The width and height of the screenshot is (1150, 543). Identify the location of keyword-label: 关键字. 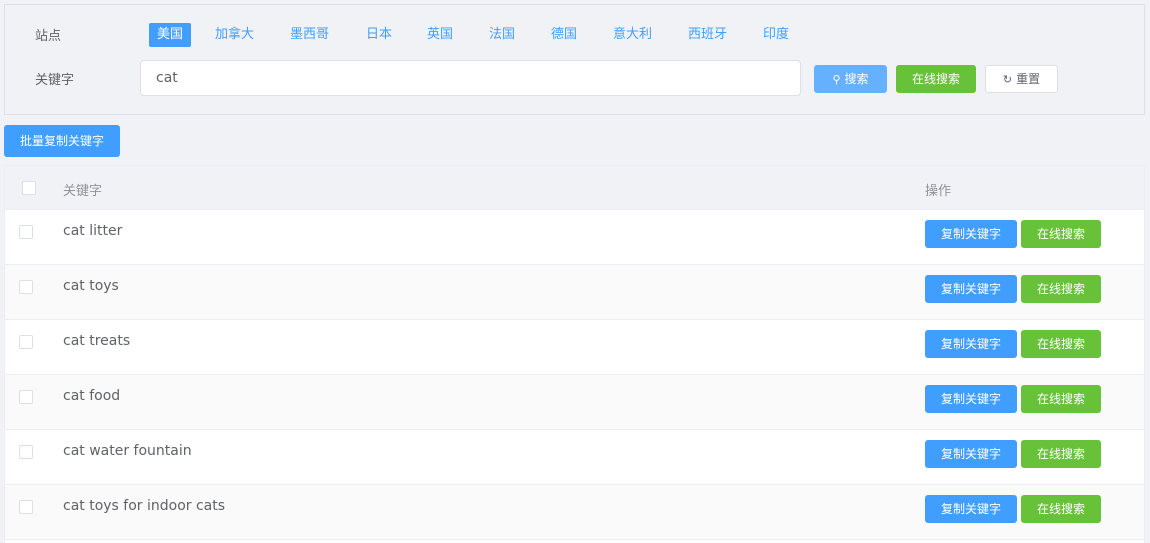
(55, 80).